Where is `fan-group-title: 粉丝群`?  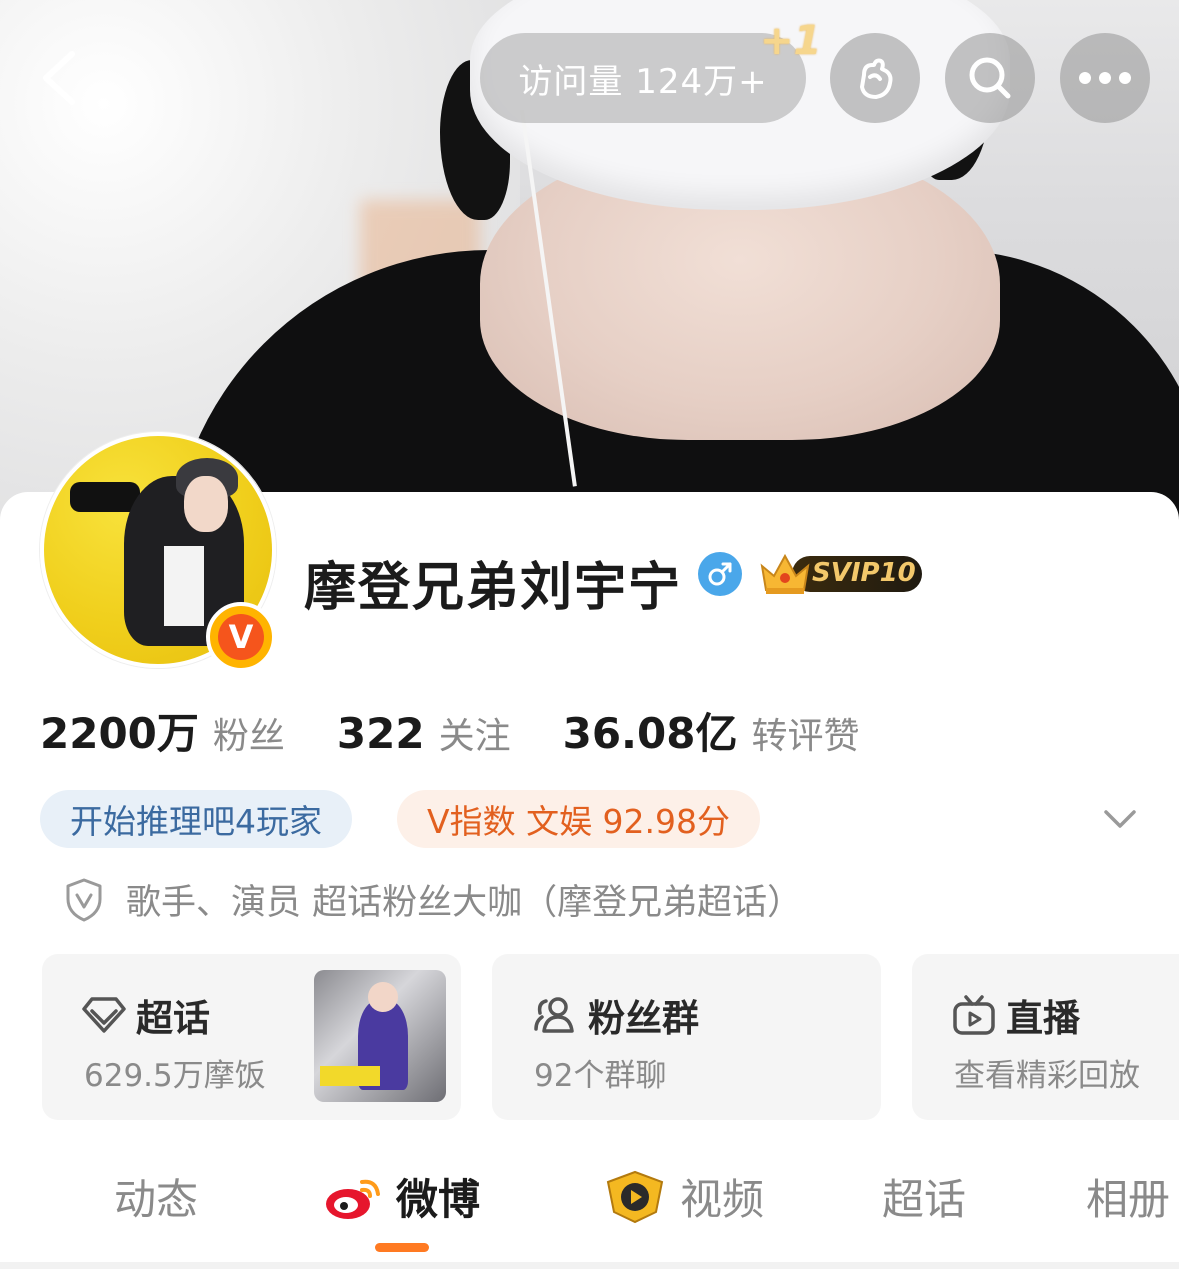
fan-group-title: 粉丝群 is located at coordinates (643, 1018).